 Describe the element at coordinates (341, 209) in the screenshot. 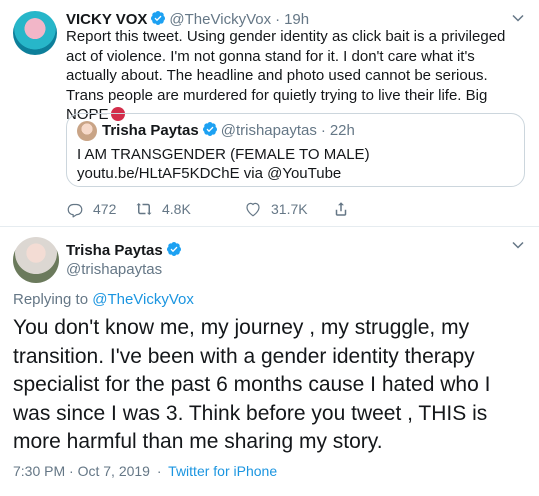

I see `share-icon` at that location.